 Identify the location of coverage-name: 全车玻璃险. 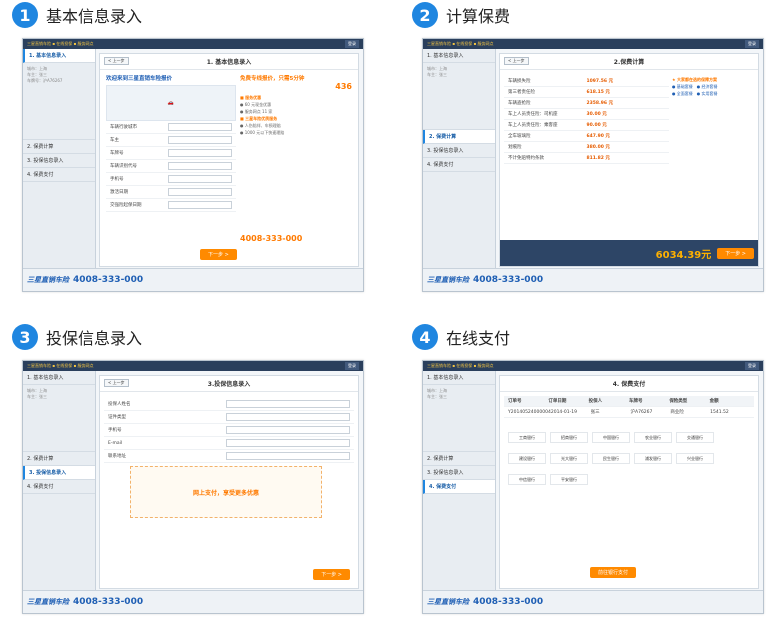
(519, 136).